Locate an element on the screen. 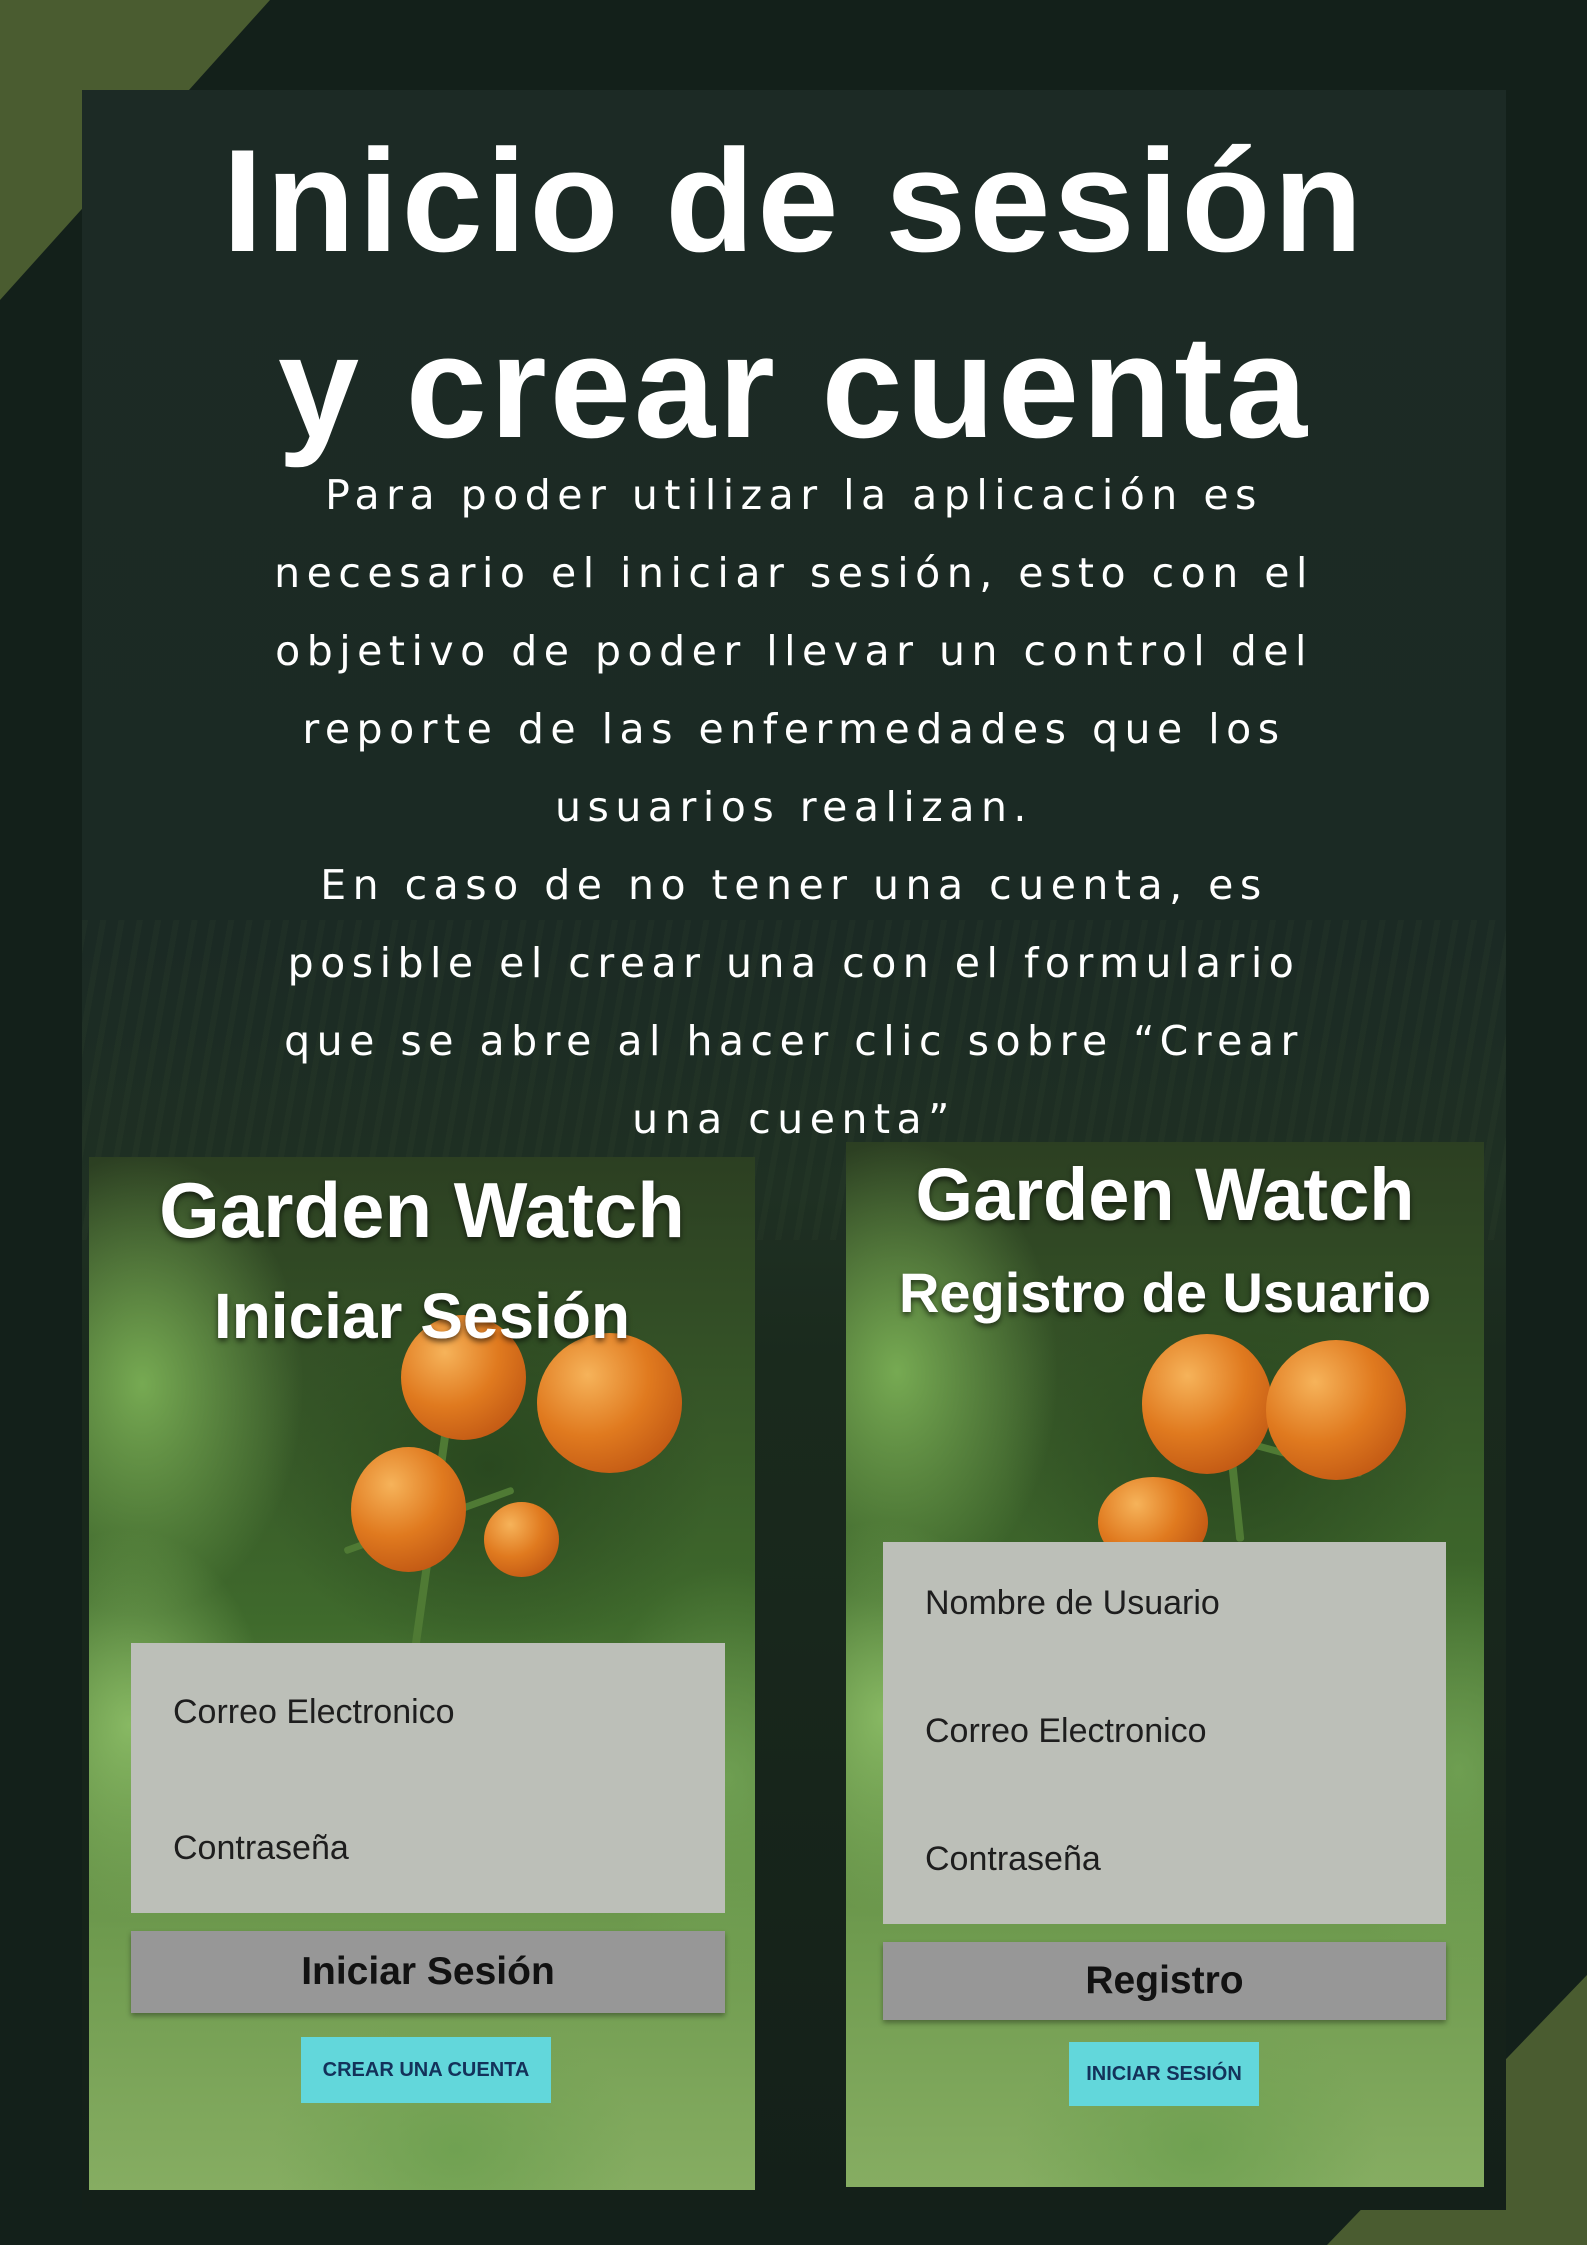 Image resolution: width=1587 pixels, height=2245 pixels. register-button: Registro is located at coordinates (1164, 1981).